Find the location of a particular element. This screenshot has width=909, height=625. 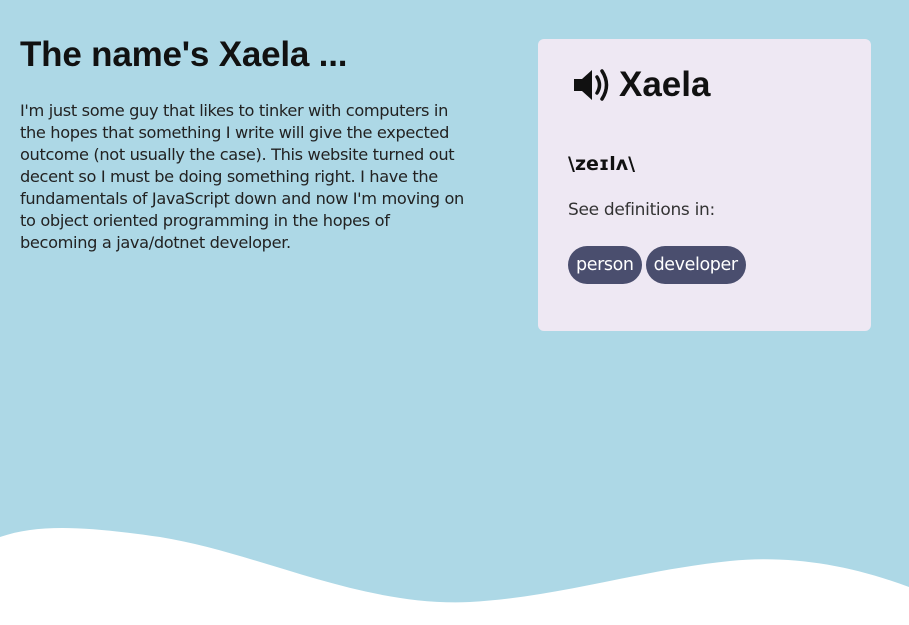

definition-title: Xaela is located at coordinates (640, 85).